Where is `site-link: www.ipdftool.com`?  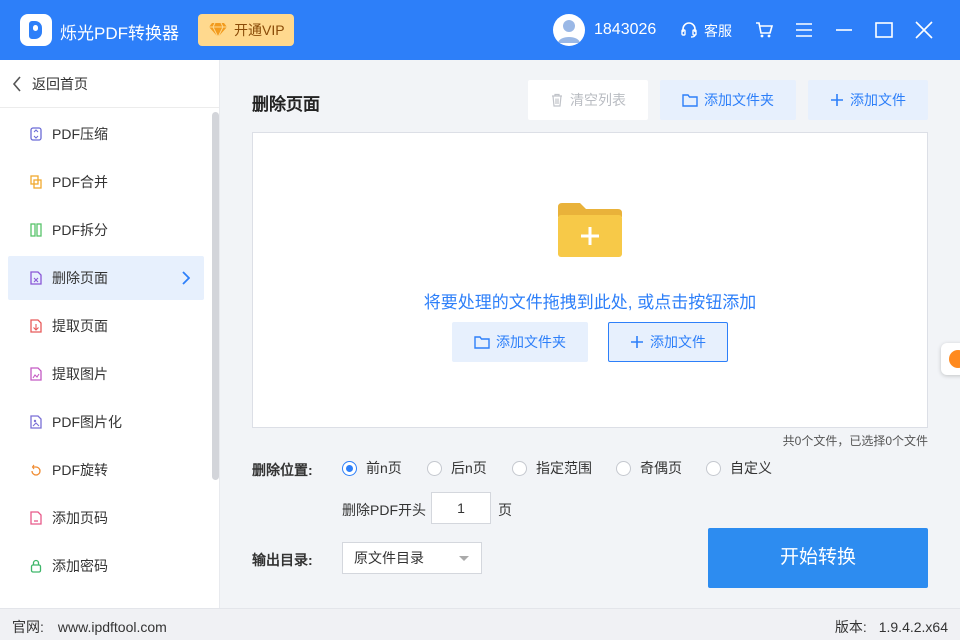
site-link: www.ipdftool.com is located at coordinates (112, 627).